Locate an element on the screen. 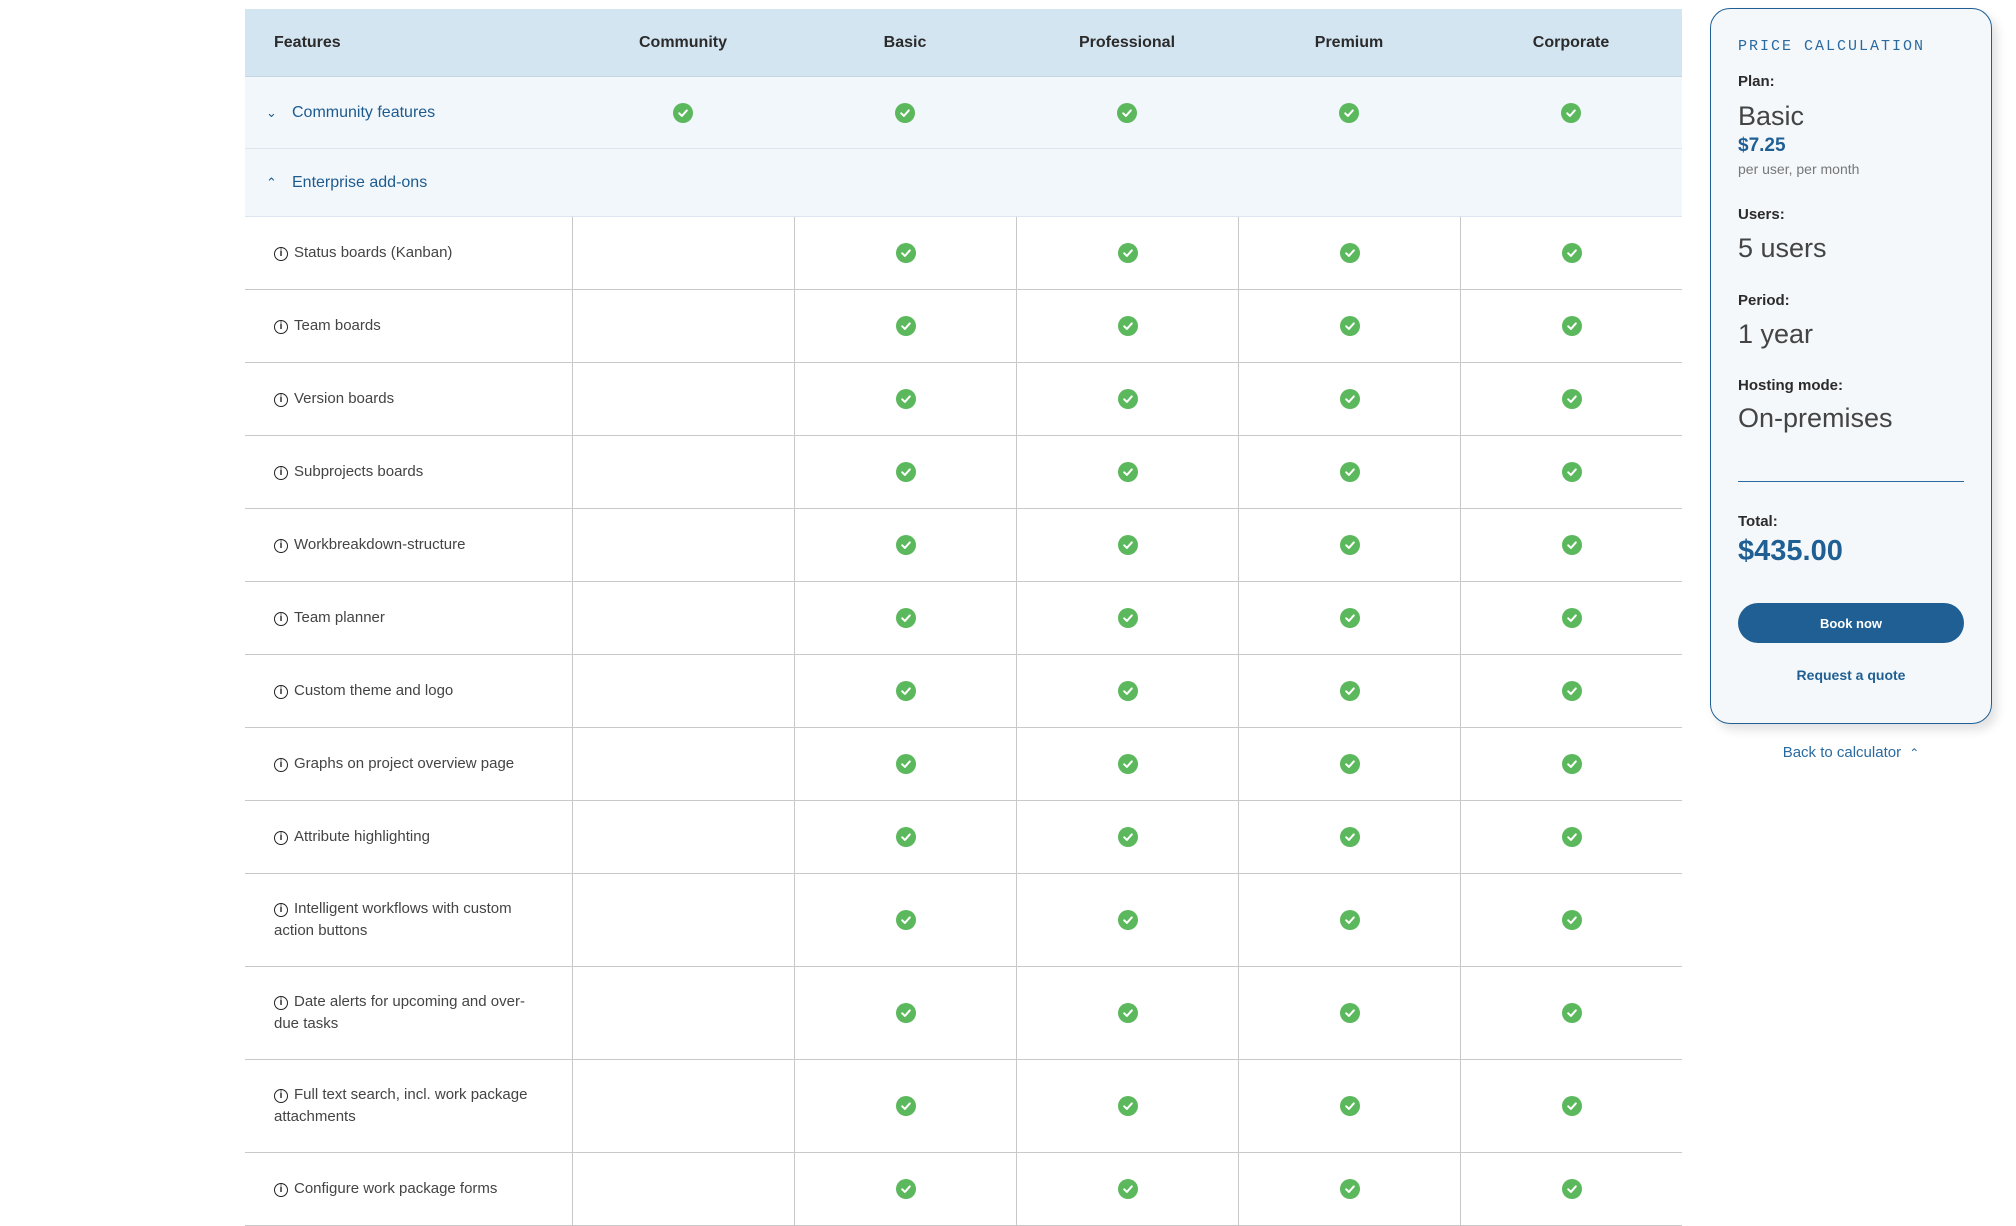 The image size is (2016, 1226). feature-name-cell: i Team boards is located at coordinates (408, 326).